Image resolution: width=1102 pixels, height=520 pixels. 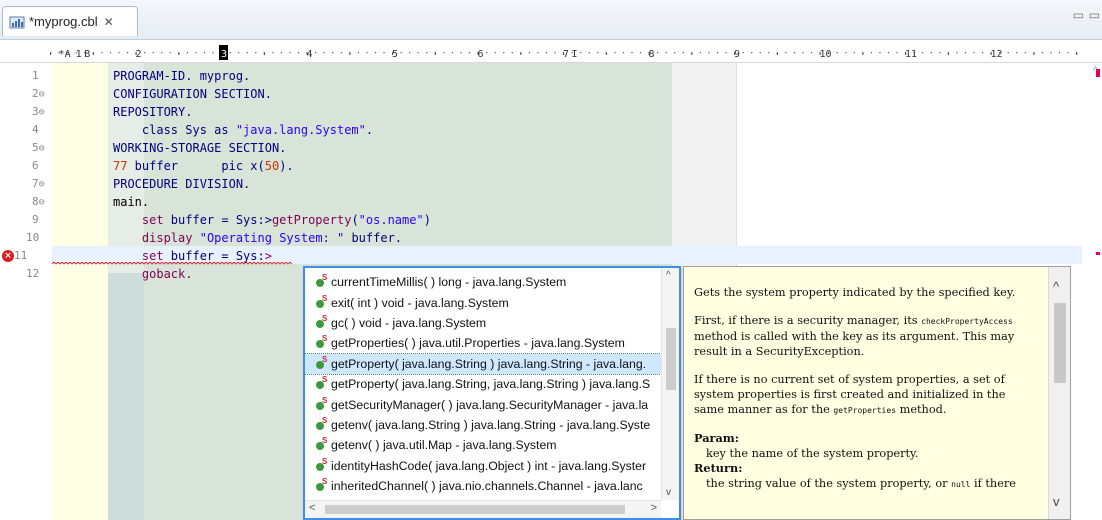 I want to click on code-text: set buffer = Sys:>getProperty("os.name"), so click(x=272, y=220).